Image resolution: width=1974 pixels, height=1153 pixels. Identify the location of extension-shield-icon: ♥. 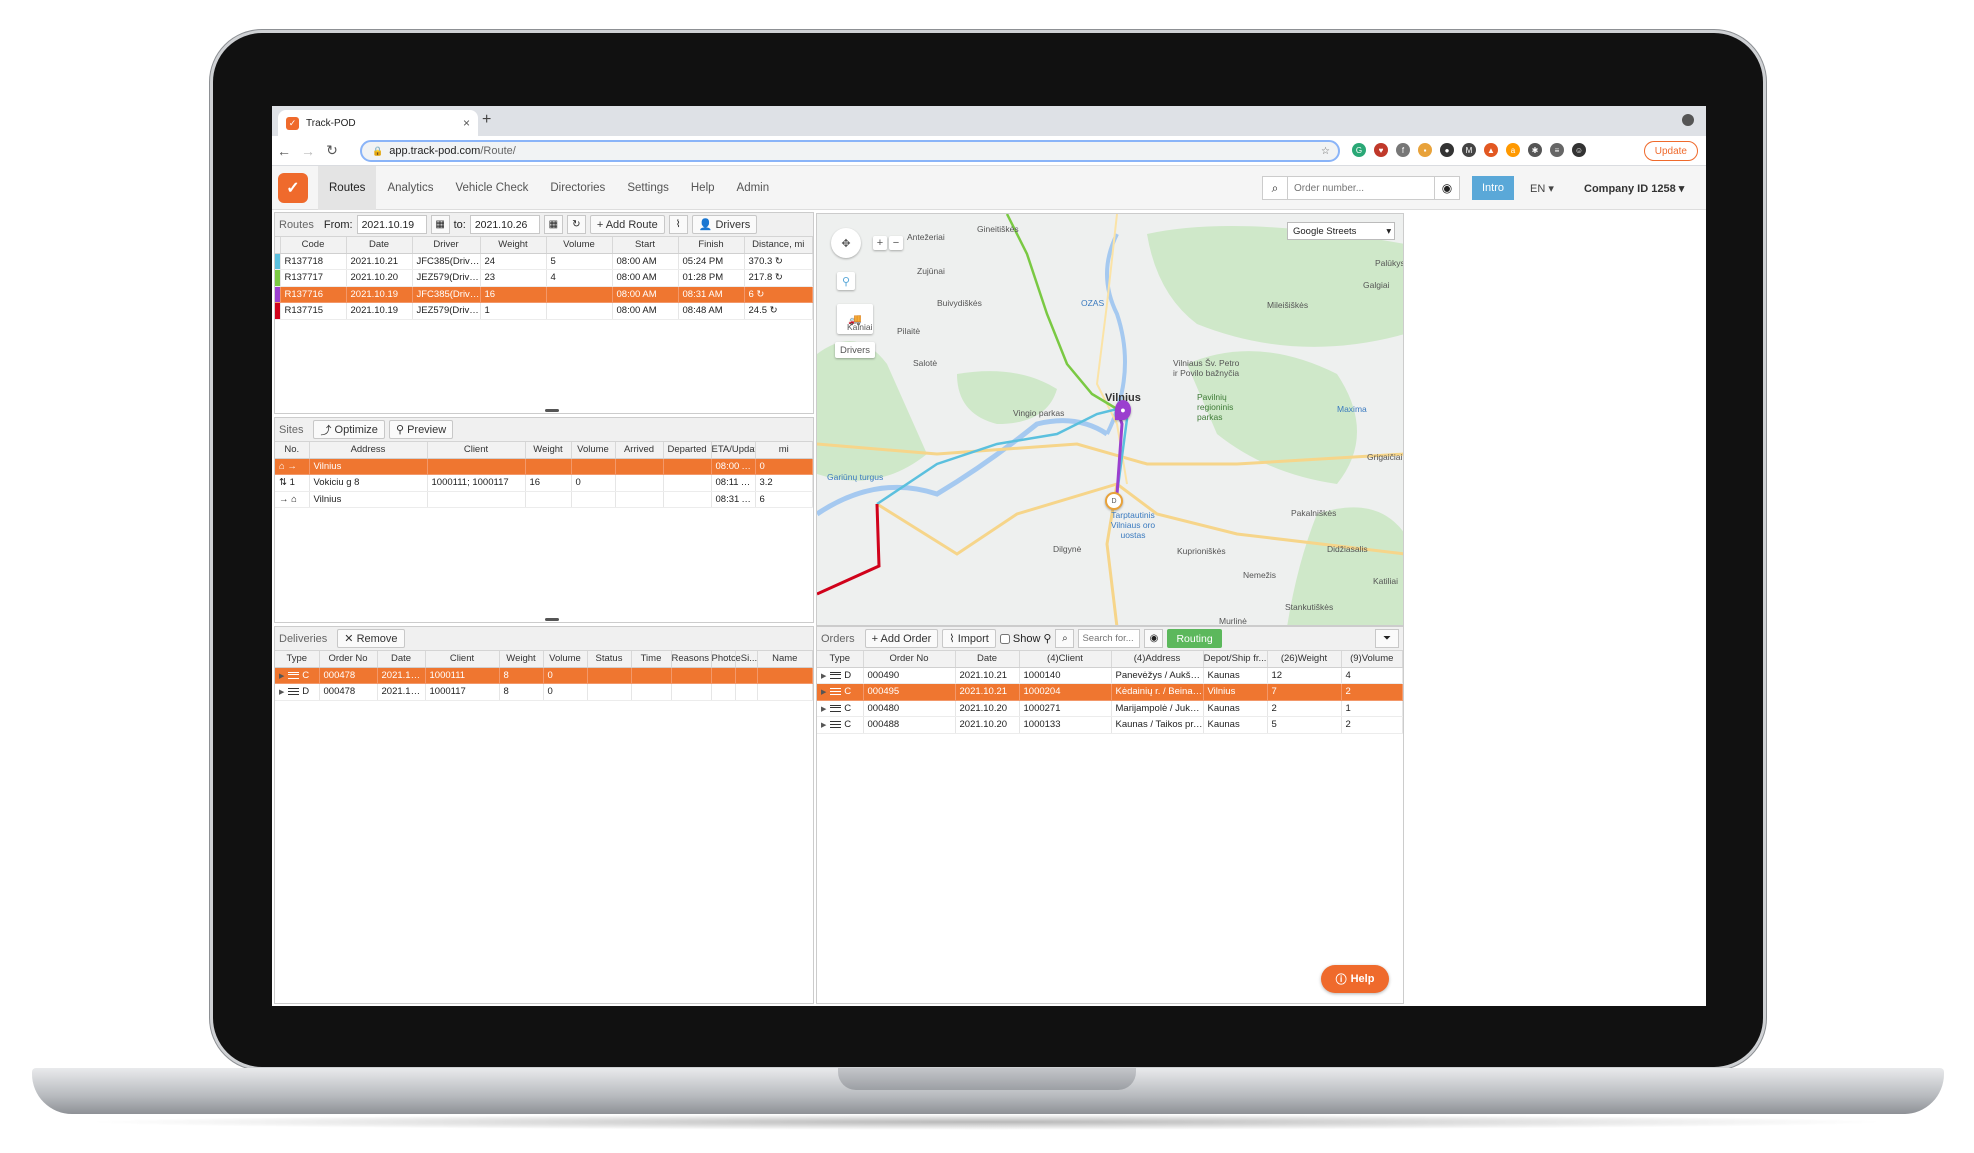
(1381, 150).